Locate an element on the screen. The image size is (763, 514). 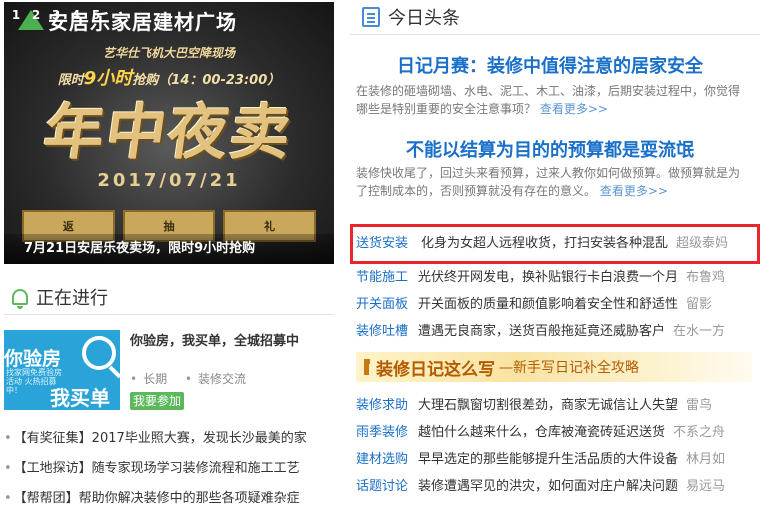
news-category: 送货安装 is located at coordinates (384, 244).